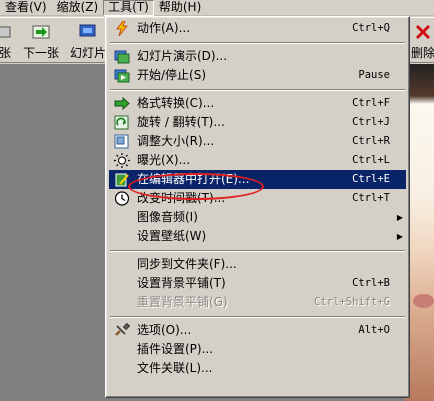  Describe the element at coordinates (5, 53) in the screenshot. I see `prev-button-label: 张` at that location.